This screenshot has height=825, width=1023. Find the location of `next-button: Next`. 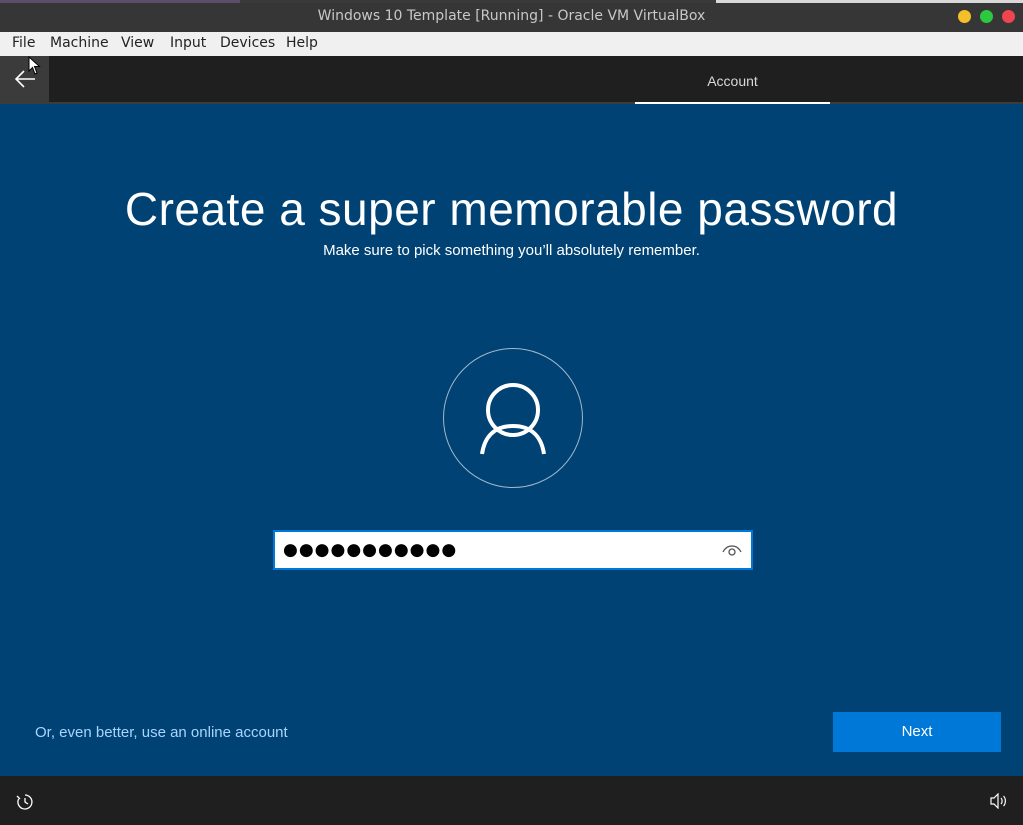

next-button: Next is located at coordinates (917, 732).